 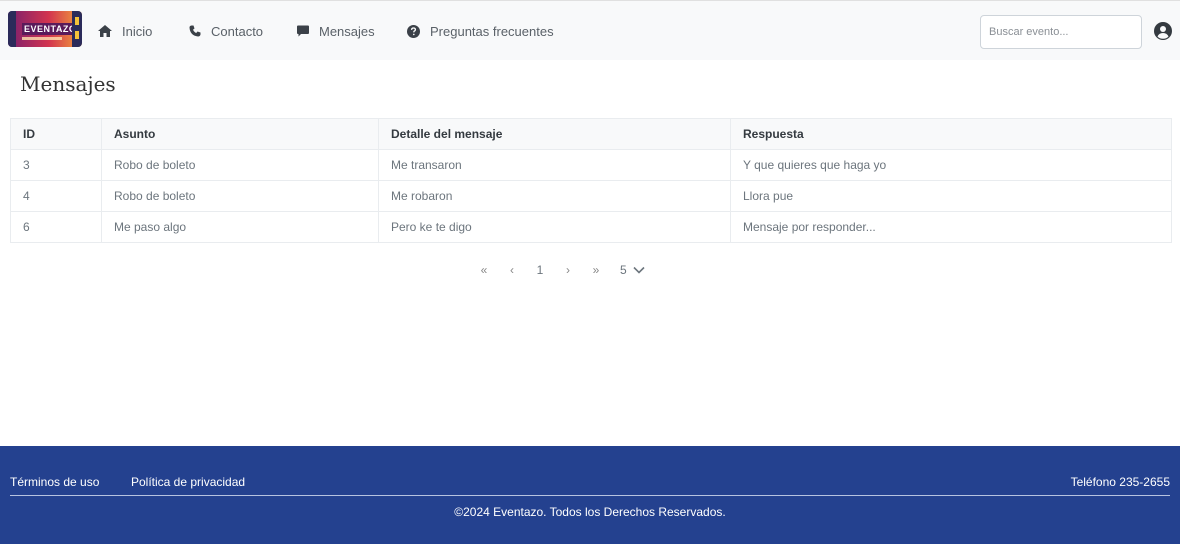 What do you see at coordinates (554, 134) in the screenshot?
I see `column-header-detalle: Detalle del mensaje` at bounding box center [554, 134].